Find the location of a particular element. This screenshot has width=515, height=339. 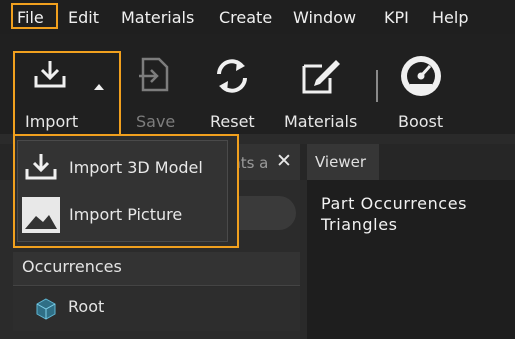

tree-row-root is located at coordinates (156, 309).